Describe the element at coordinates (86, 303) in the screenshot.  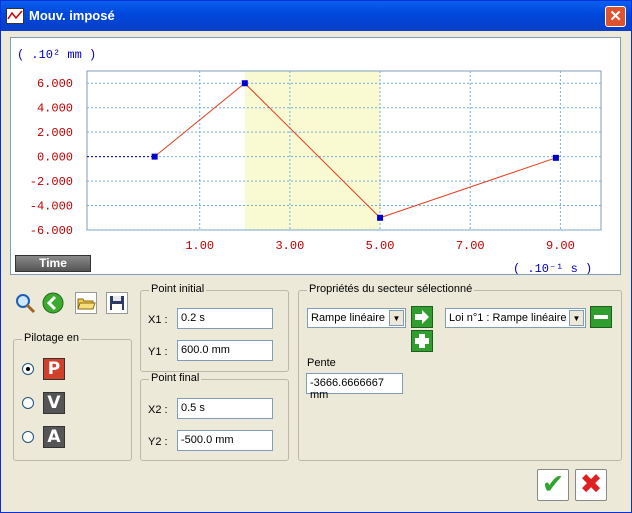
I see `open-folder-icon` at that location.